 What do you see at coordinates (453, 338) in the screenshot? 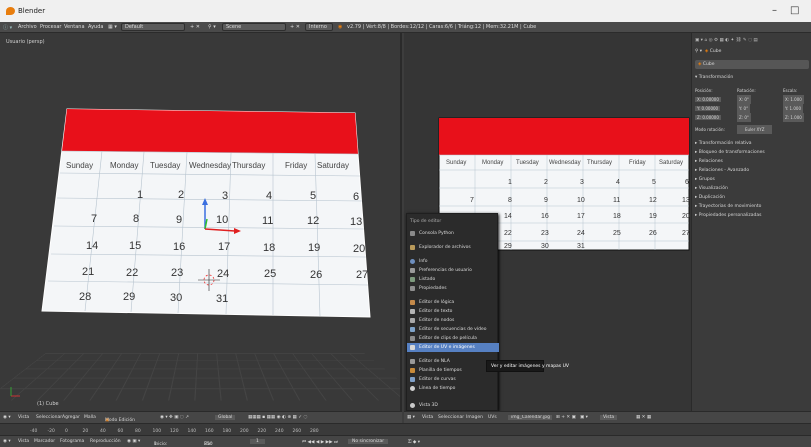
I see `menu-item-clip-editor: Editor de clips de película` at bounding box center [453, 338].